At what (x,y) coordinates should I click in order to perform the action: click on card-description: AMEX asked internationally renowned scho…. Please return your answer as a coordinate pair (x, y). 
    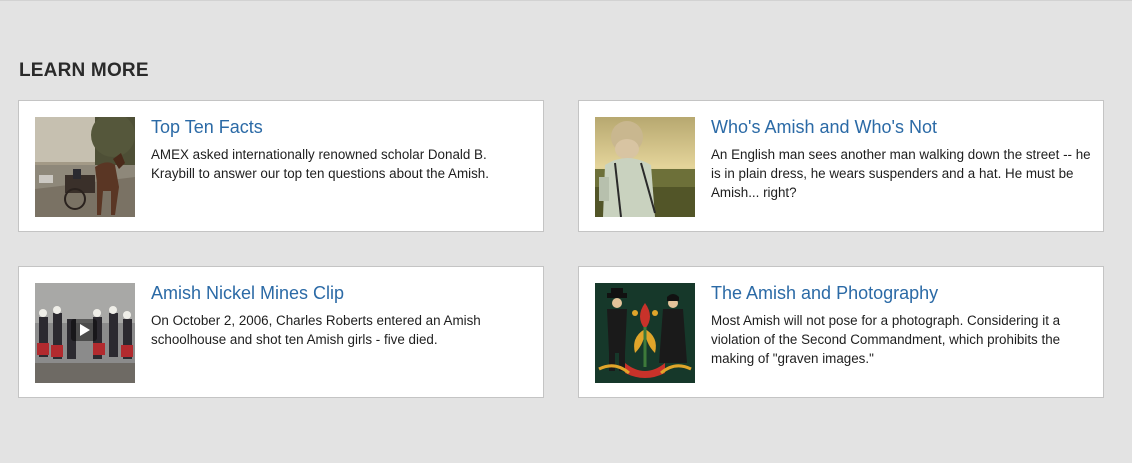
    Looking at the image, I should click on (320, 164).